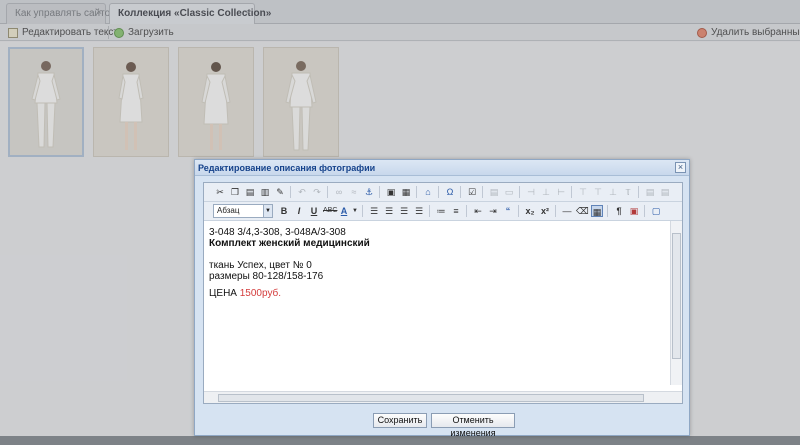 This screenshot has height=445, width=800. I want to click on strike-icon: ABC, so click(330, 211).